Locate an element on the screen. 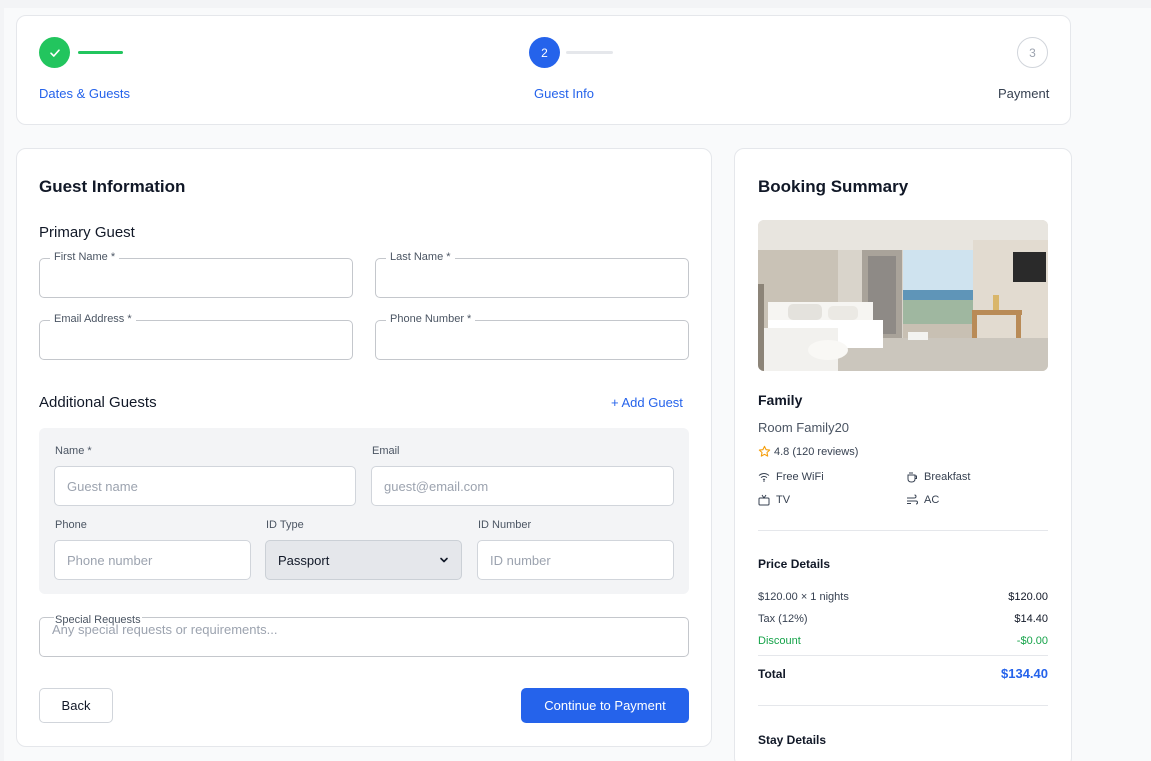 The image size is (1151, 761). step-2-connector is located at coordinates (589, 52).